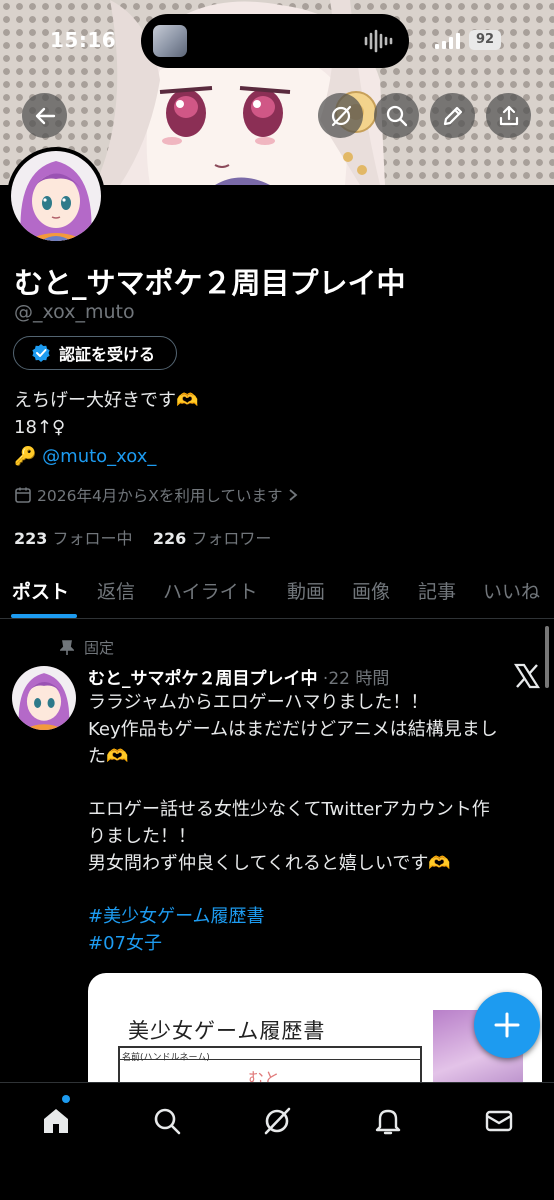 This screenshot has height=1200, width=554. What do you see at coordinates (92, 538) in the screenshot?
I see `following-label: フォロー中` at bounding box center [92, 538].